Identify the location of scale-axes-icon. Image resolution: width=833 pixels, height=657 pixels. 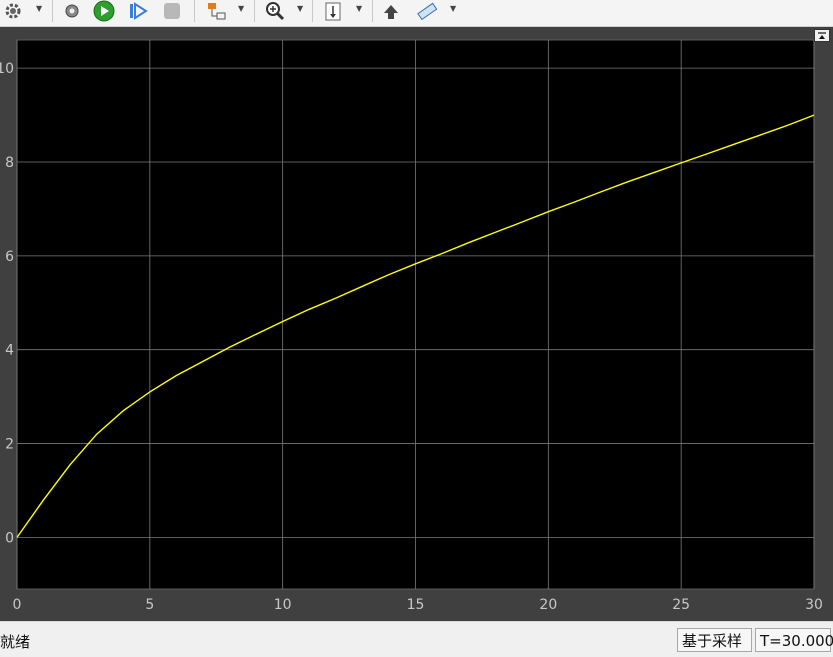
(333, 11).